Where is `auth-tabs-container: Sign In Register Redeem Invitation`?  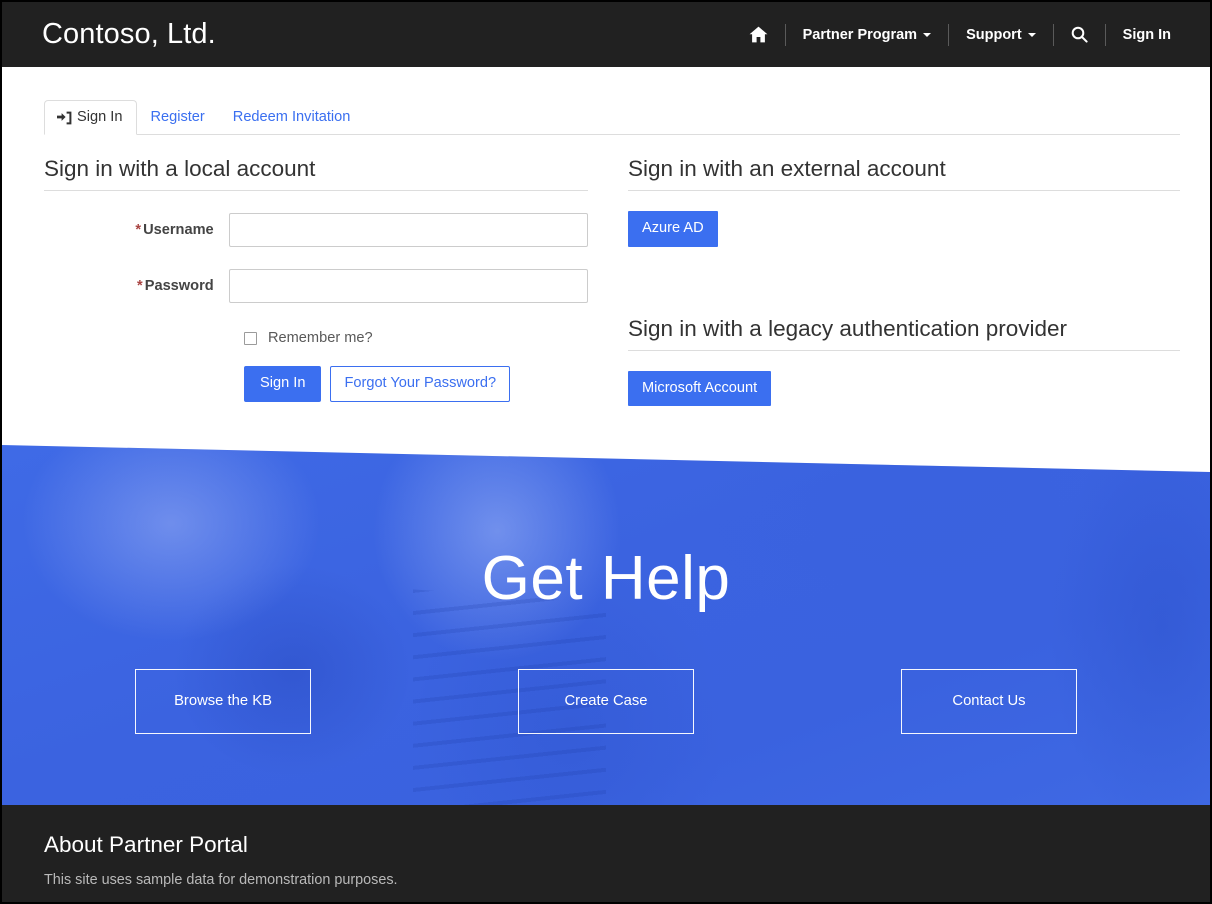
auth-tabs-container: Sign In Register Redeem Invitation is located at coordinates (606, 101).